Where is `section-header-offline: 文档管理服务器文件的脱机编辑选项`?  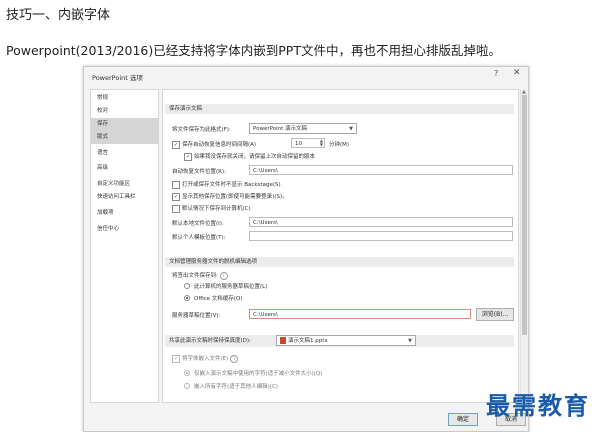
section-header-offline: 文档管理服务器文件的脱机编辑选项 is located at coordinates (339, 262).